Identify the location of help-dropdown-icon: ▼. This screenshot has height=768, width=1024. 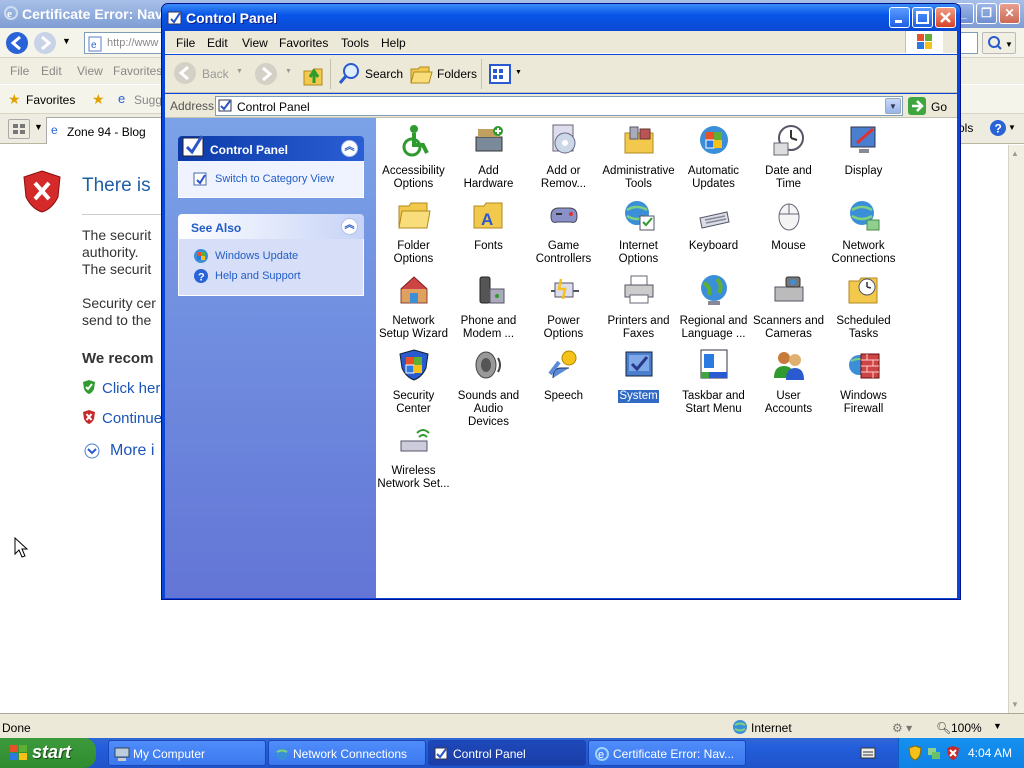
(1012, 127).